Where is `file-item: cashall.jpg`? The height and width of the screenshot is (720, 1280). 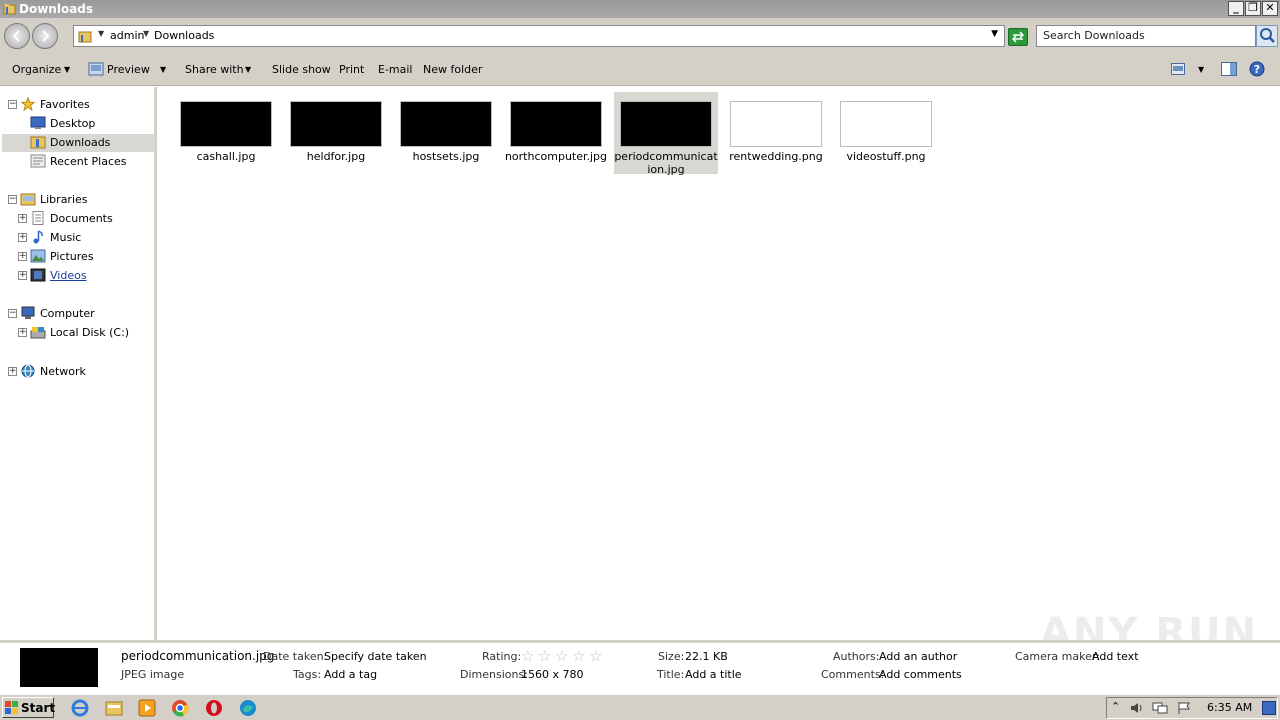
file-item: cashall.jpg is located at coordinates (226, 133).